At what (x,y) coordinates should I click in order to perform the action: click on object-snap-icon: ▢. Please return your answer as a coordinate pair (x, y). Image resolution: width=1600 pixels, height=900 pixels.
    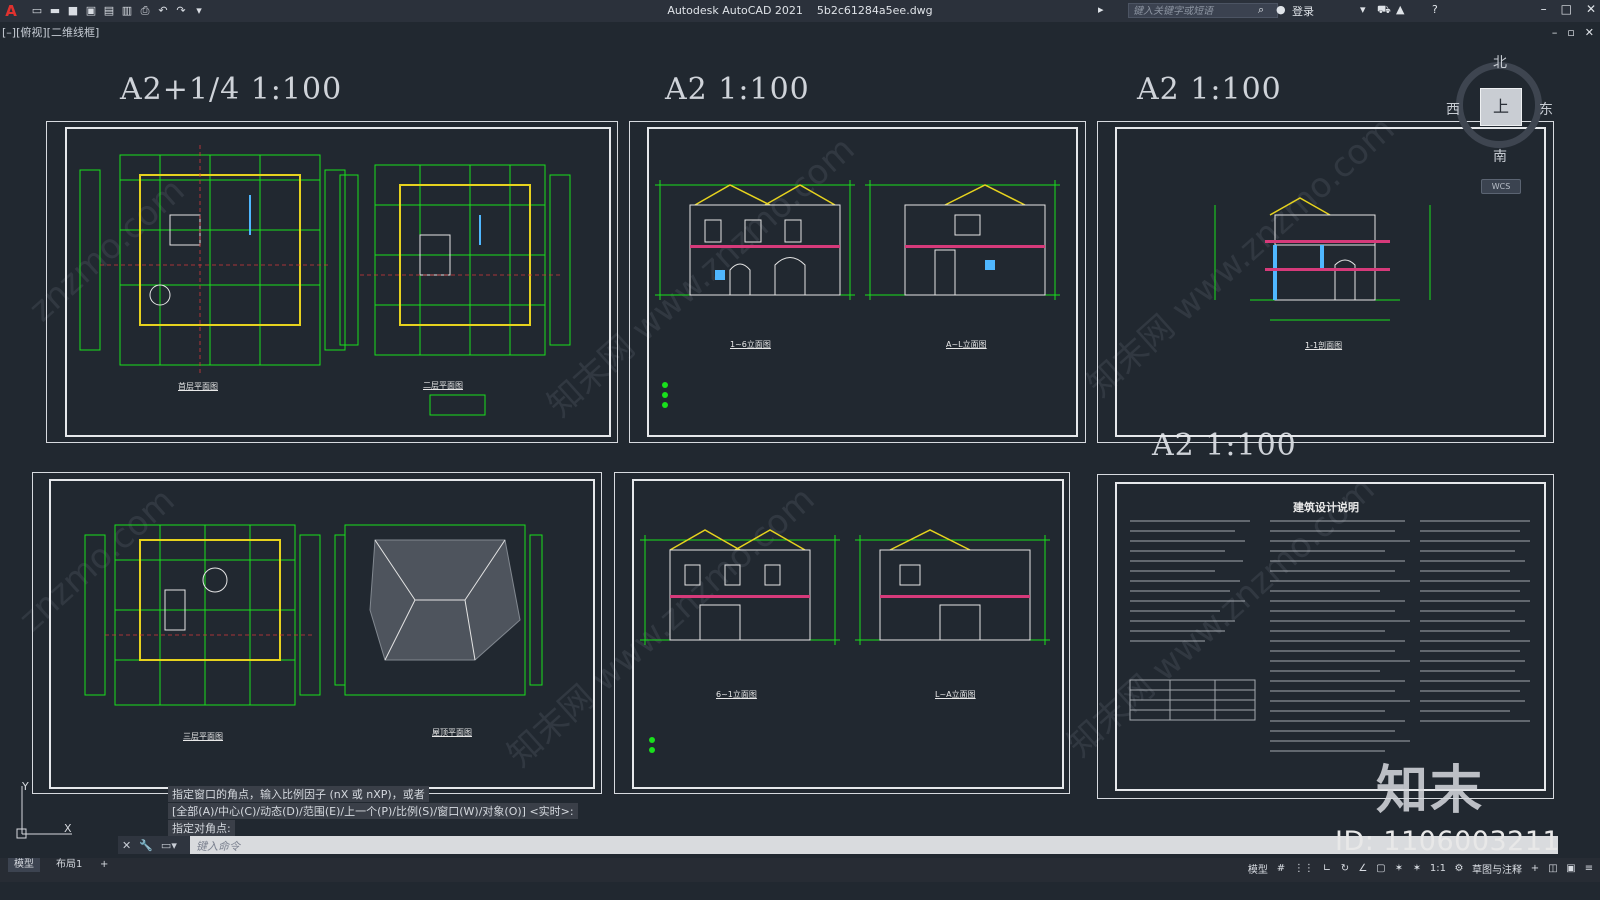
    Looking at the image, I should click on (1381, 868).